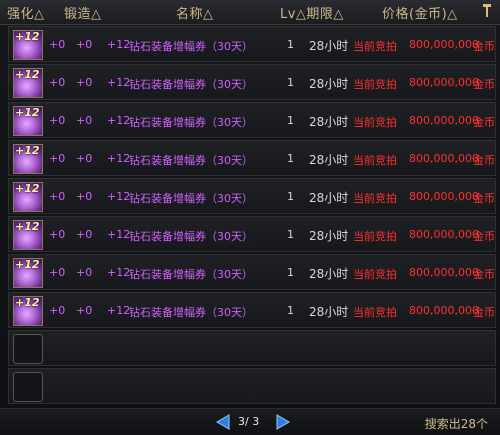 This screenshot has width=500, height=435. I want to click on sort-enhance: 强化△, so click(26, 12).